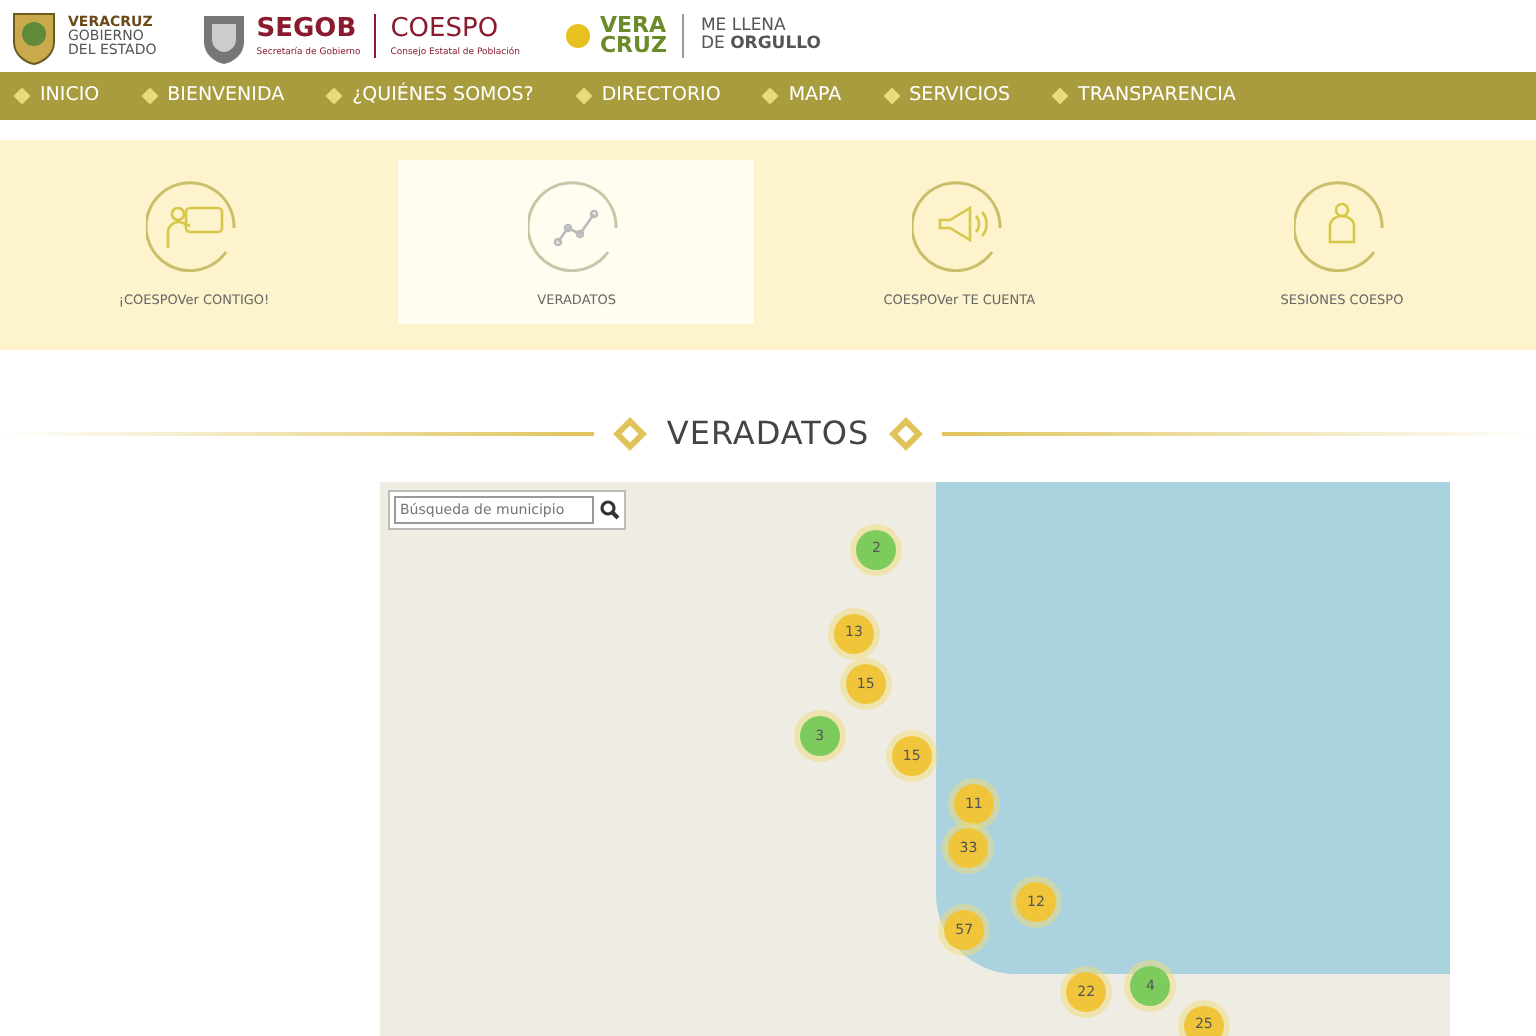 The width and height of the screenshot is (1536, 1036). What do you see at coordinates (760, 45) in the screenshot?
I see `slogan-text: DE ORGULLO` at bounding box center [760, 45].